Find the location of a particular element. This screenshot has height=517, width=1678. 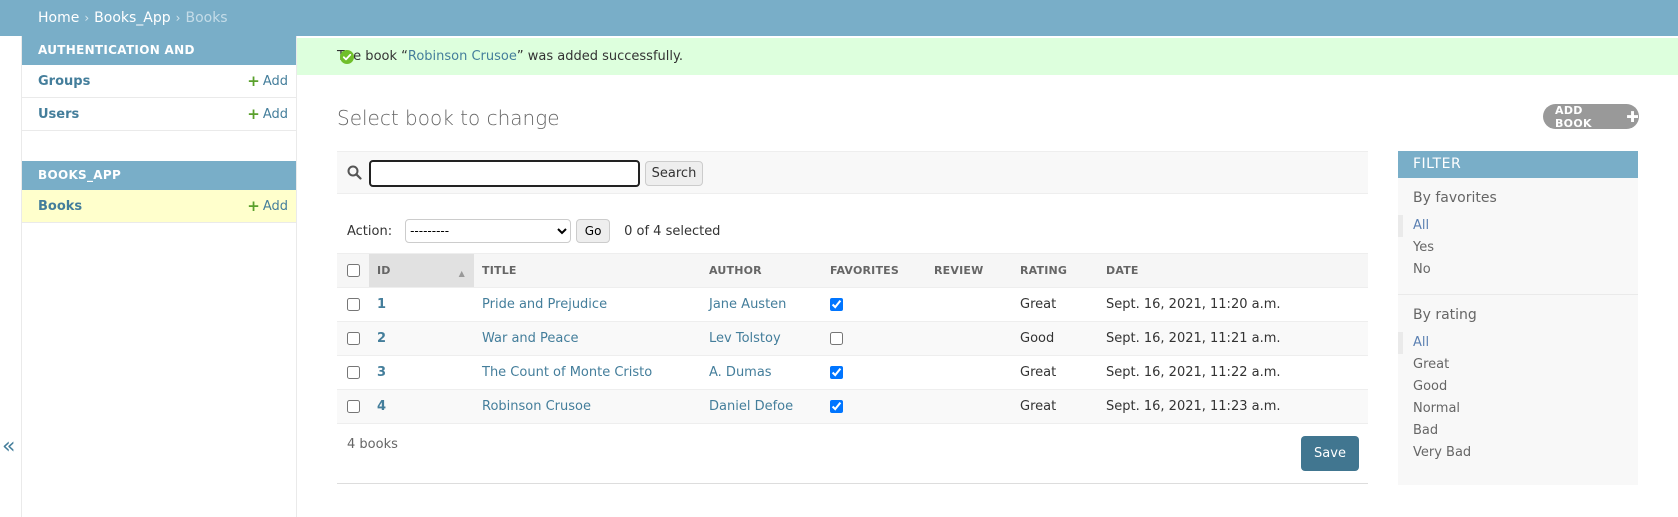

plus-icon: ✚ is located at coordinates (1632, 116).